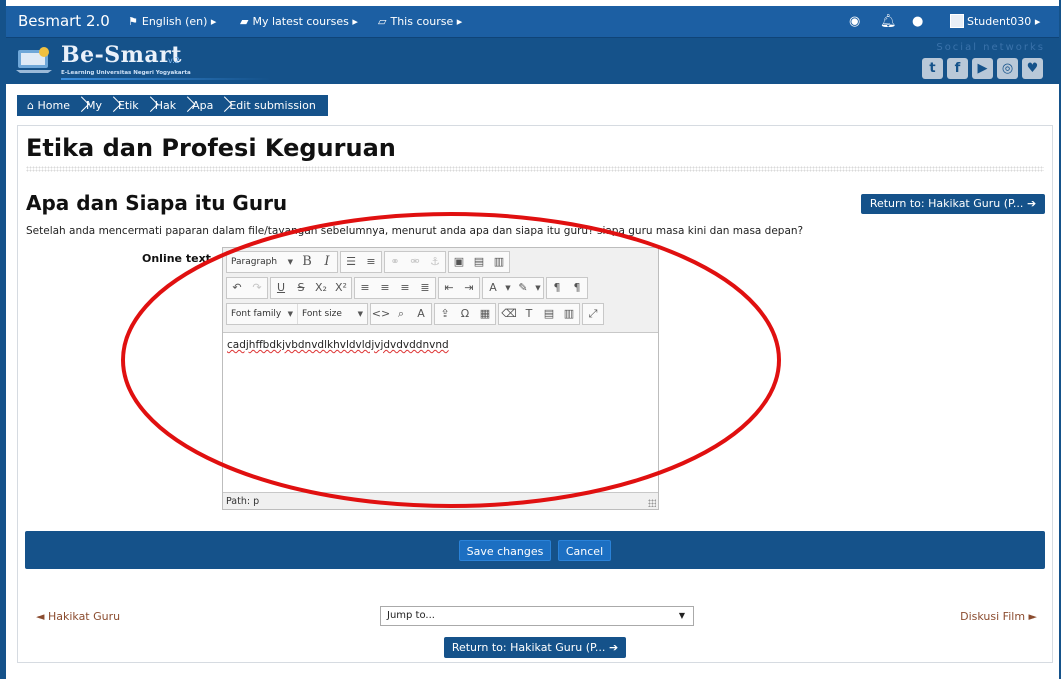 The width and height of the screenshot is (1061, 679). Describe the element at coordinates (257, 288) in the screenshot. I see `redo-icon: ↷` at that location.